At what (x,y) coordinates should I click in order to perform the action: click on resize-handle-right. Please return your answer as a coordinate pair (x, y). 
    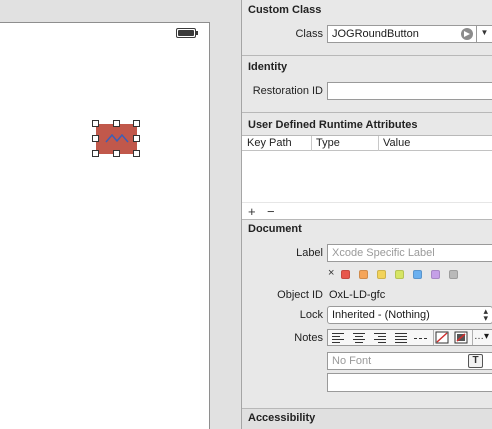
    Looking at the image, I should click on (136, 138).